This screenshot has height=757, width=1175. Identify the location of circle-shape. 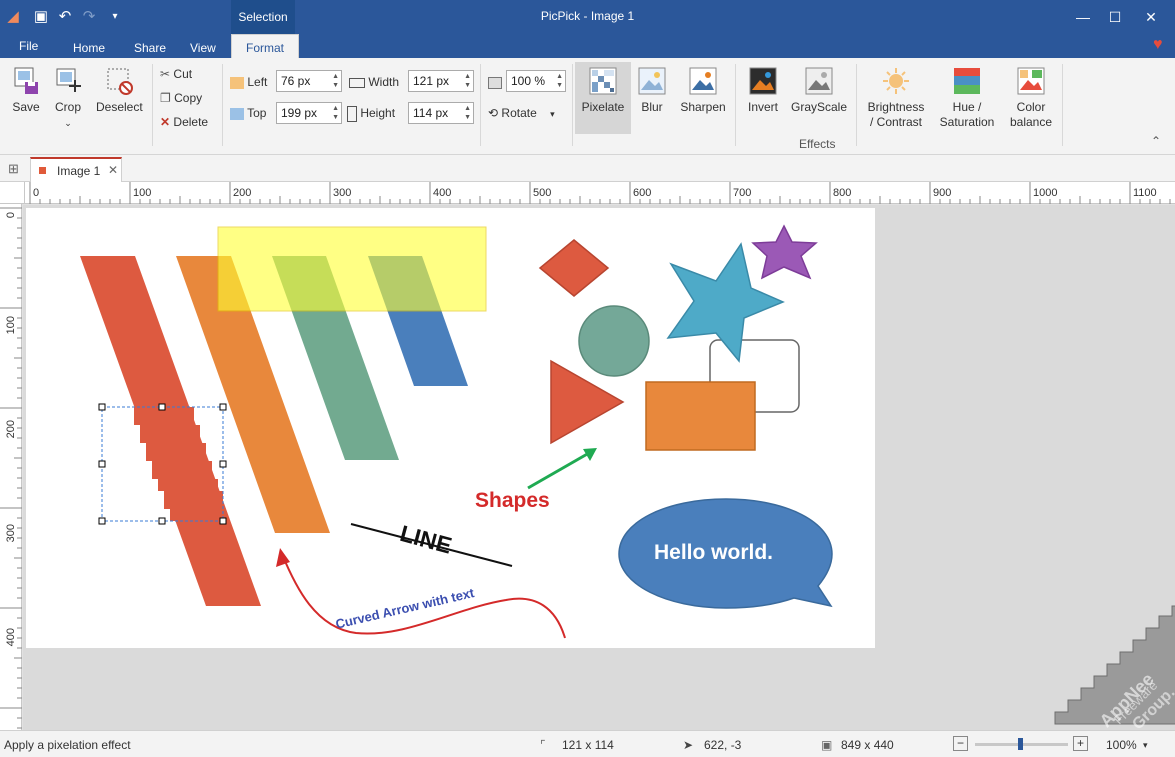
(614, 341).